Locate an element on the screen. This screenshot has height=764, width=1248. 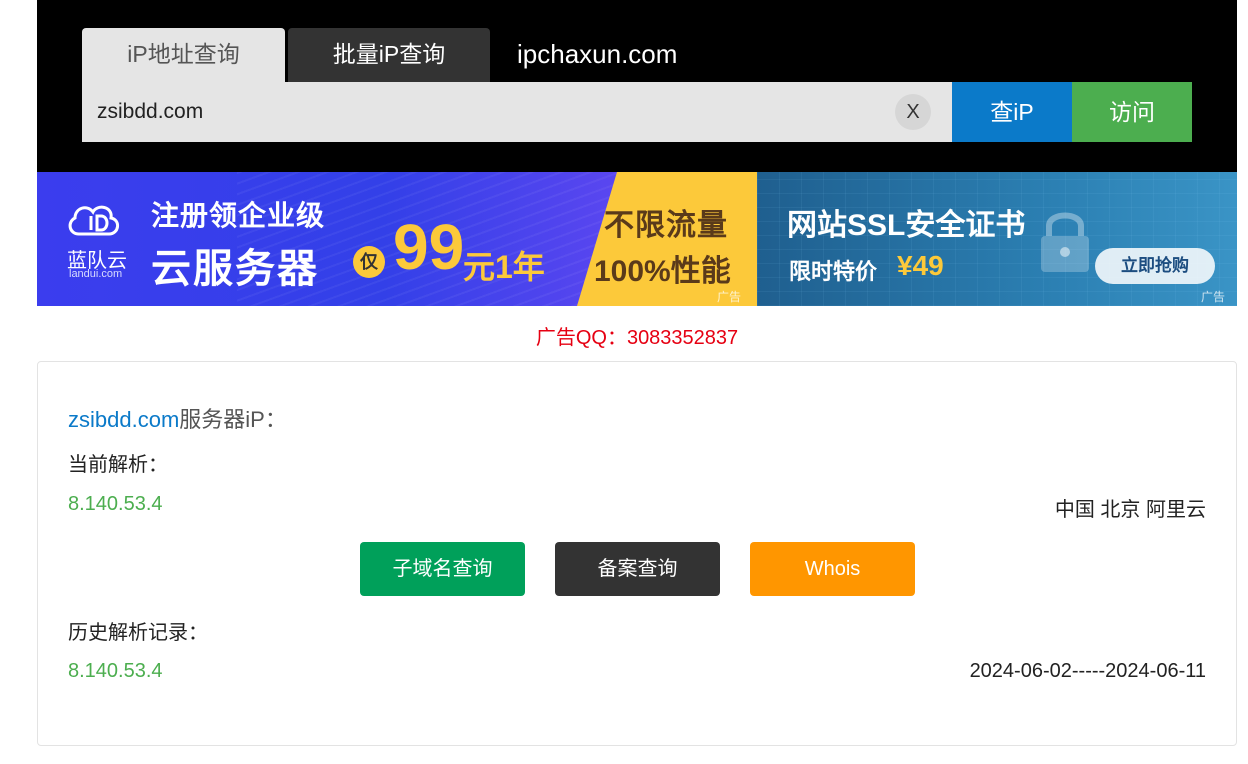
history-ip: 8.140.53.4 is located at coordinates (115, 671).